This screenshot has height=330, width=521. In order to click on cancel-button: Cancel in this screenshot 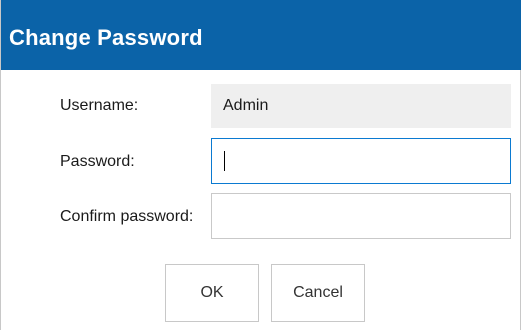, I will do `click(318, 293)`.